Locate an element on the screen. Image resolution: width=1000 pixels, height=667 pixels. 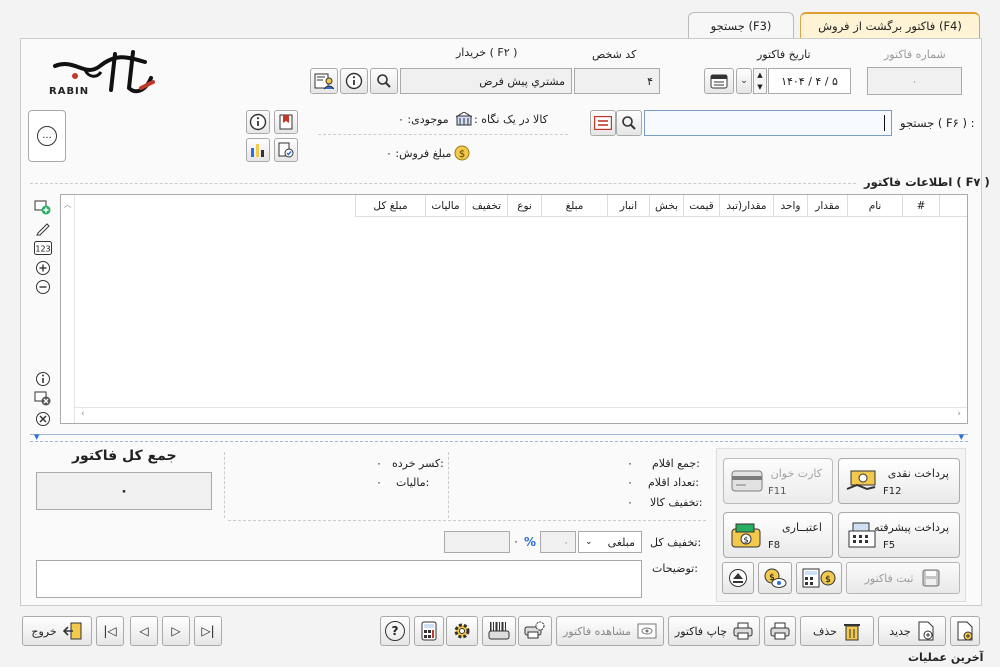
credit-payment-button: اعتبــاری F8 $ is located at coordinates (778, 535).